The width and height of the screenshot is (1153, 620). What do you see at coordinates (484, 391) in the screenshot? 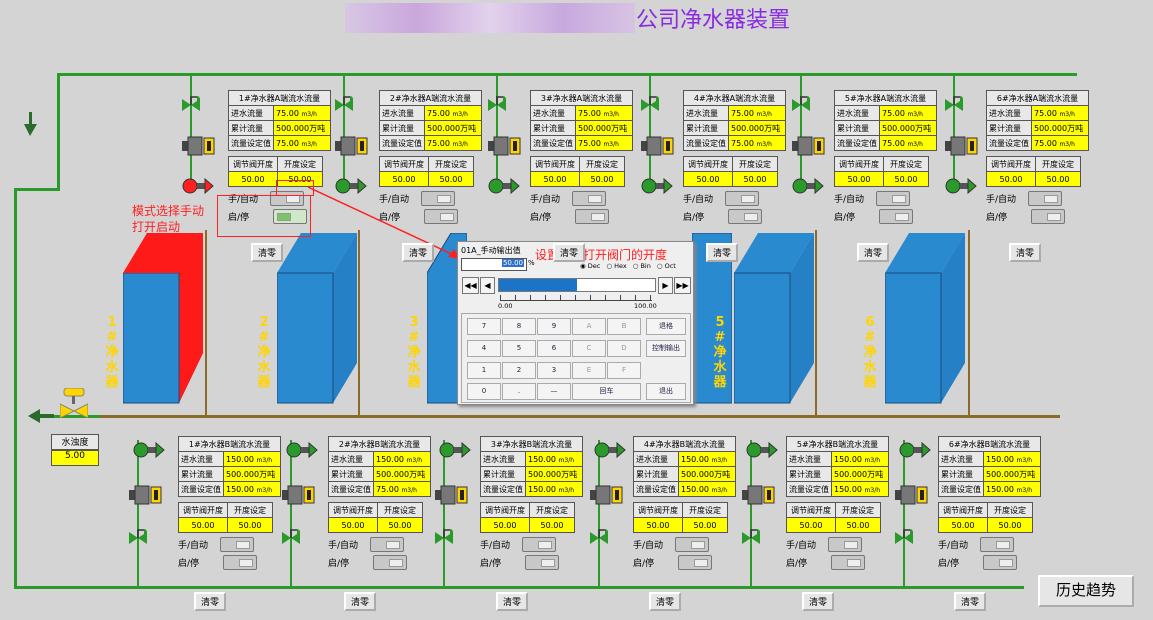
I see `key-0: 0` at bounding box center [484, 391].